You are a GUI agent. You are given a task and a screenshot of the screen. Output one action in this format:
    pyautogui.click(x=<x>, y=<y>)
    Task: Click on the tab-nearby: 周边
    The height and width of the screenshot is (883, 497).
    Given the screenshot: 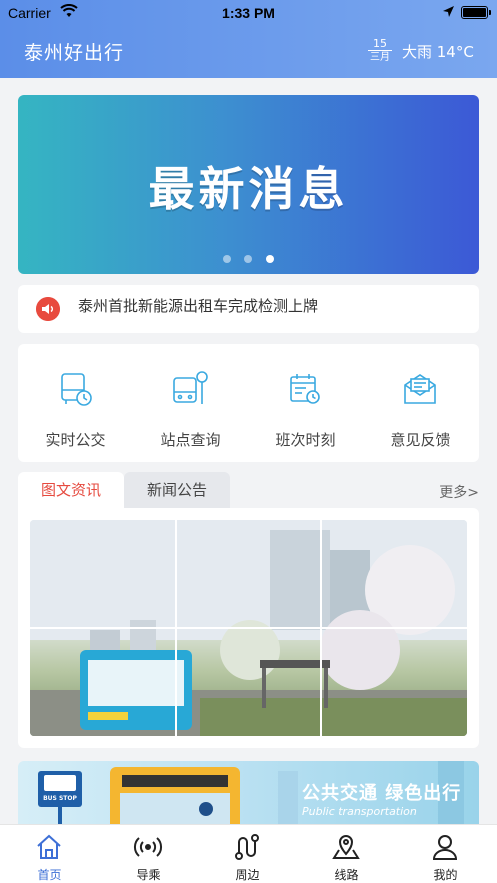 What is the action you would take?
    pyautogui.click(x=247, y=854)
    